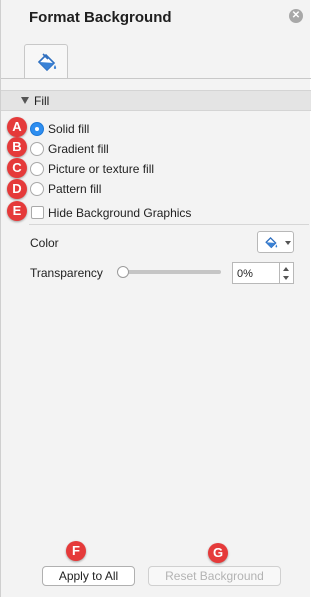  Describe the element at coordinates (44, 243) in the screenshot. I see `color-label: Color` at that location.